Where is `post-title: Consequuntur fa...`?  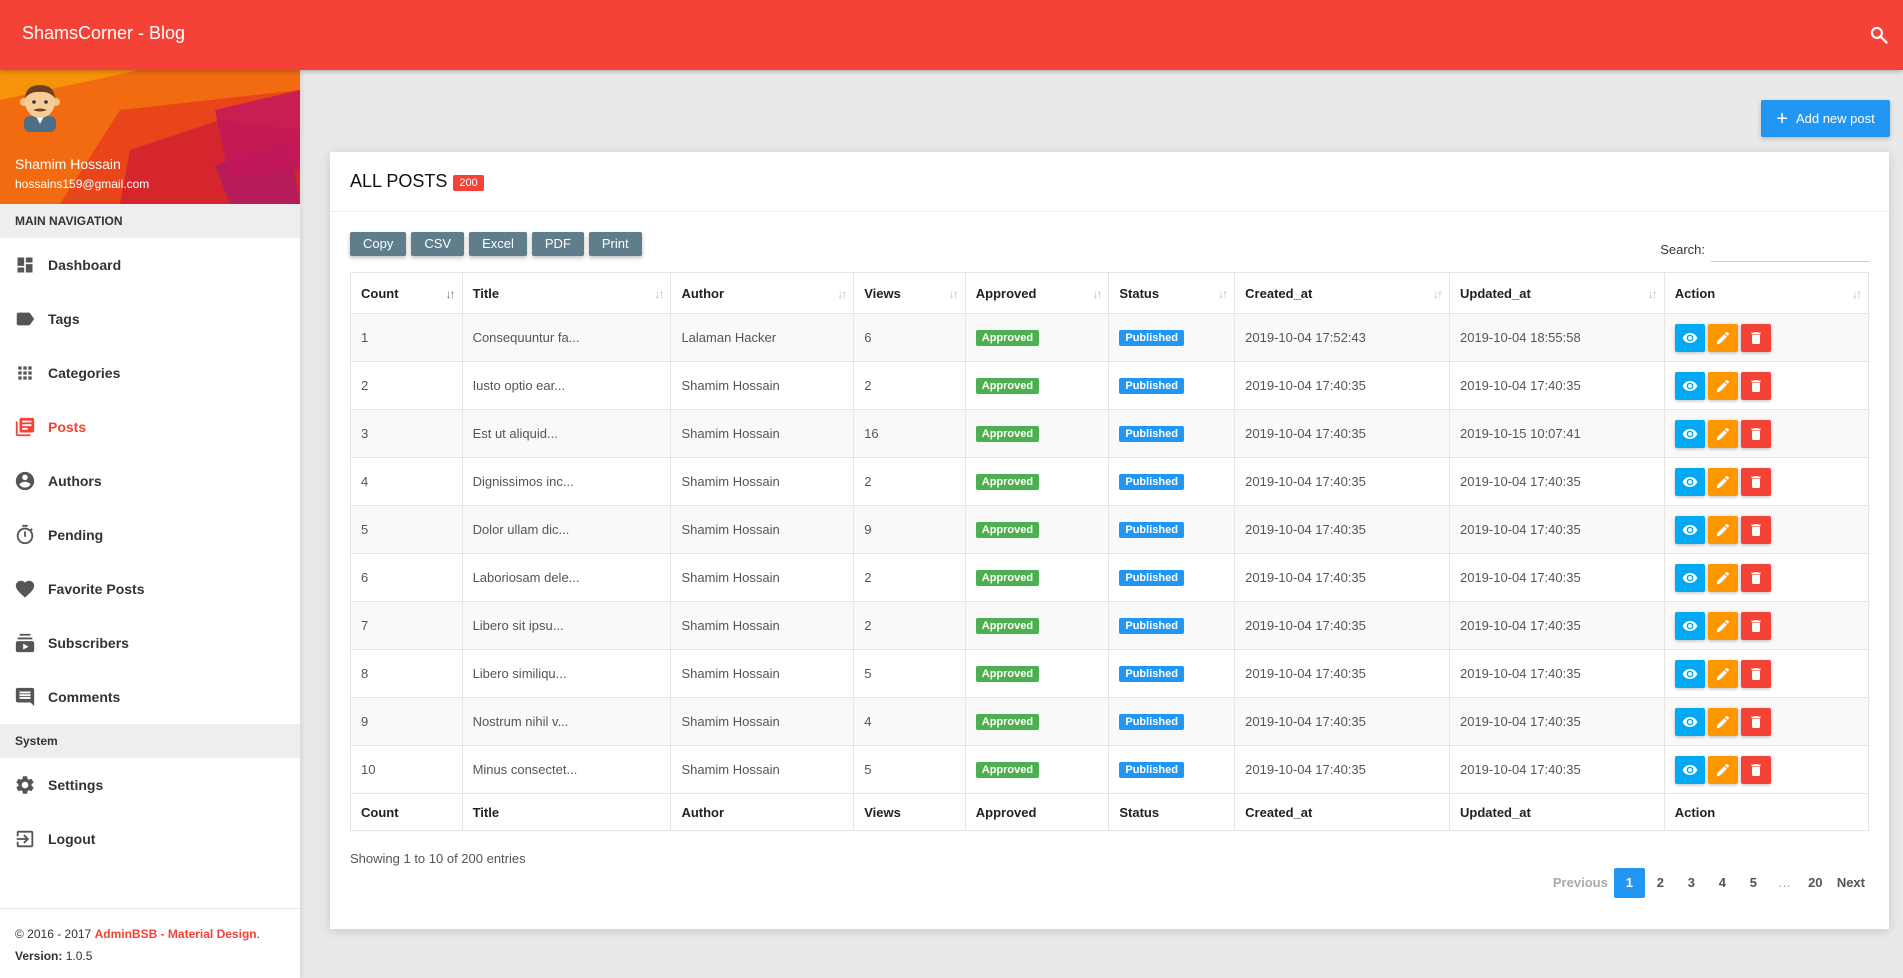 post-title: Consequuntur fa... is located at coordinates (566, 337).